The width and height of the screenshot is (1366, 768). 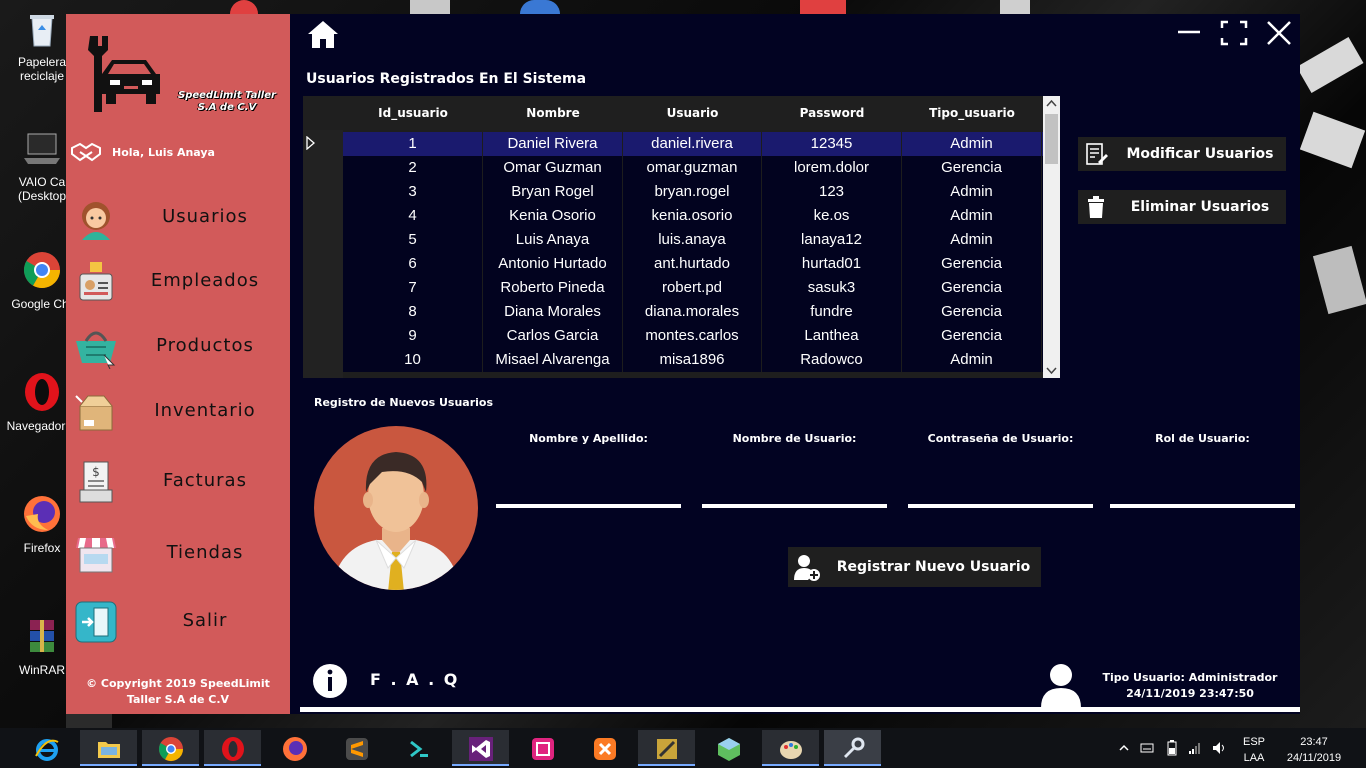 What do you see at coordinates (1051, 139) in the screenshot?
I see `scrollbar-thumb` at bounding box center [1051, 139].